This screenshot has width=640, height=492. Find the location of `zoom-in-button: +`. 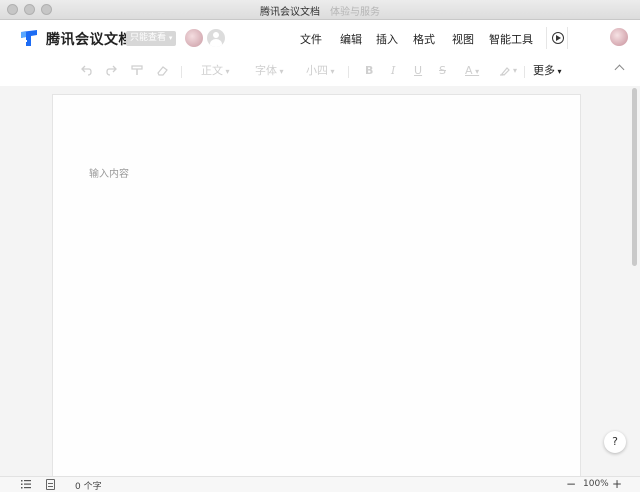

zoom-in-button: + is located at coordinates (617, 484).